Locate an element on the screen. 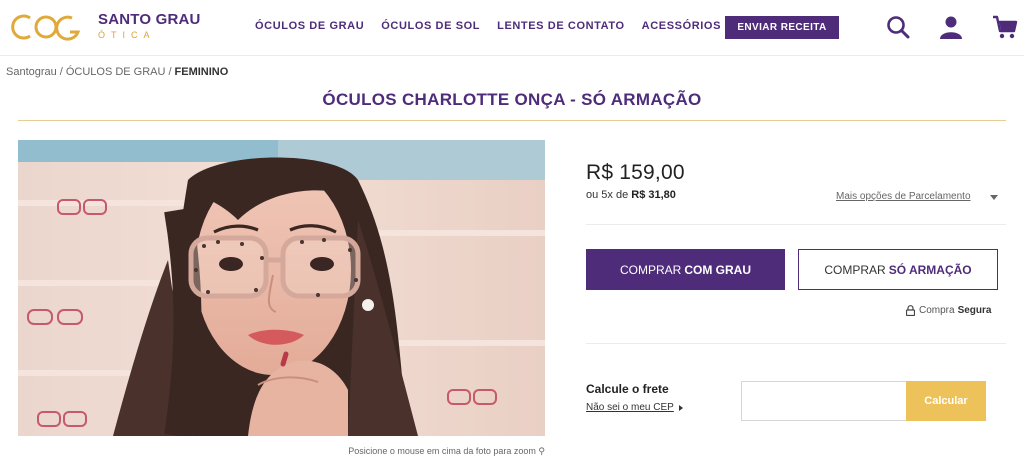  breadcrumb-current: FEMININO is located at coordinates (201, 72).